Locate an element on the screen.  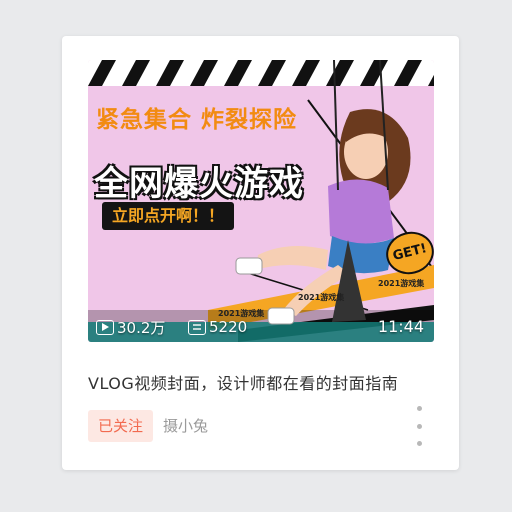
danmaku-icon is located at coordinates (197, 327).